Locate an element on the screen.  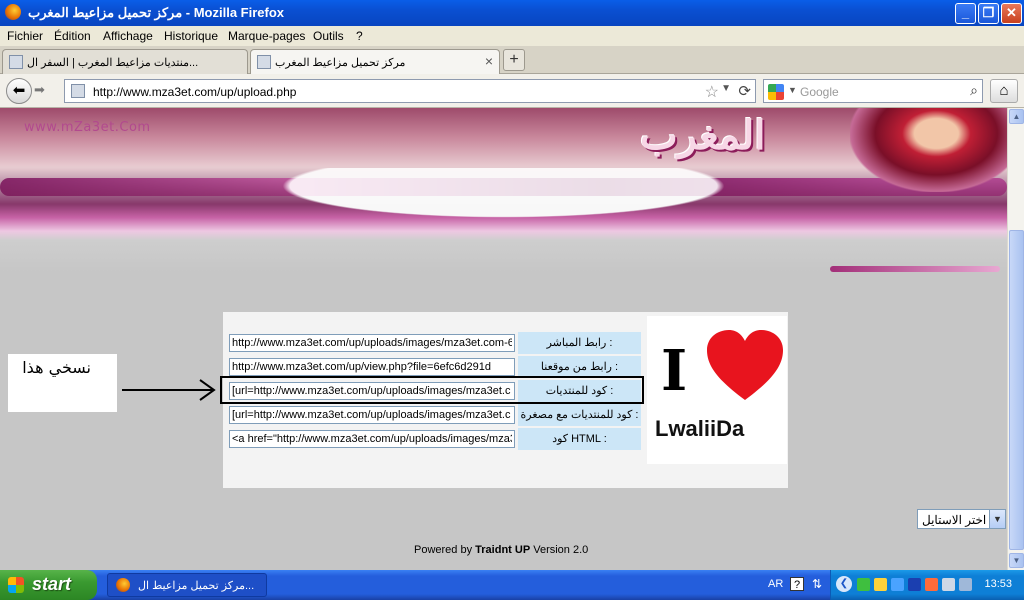
google-icon is located at coordinates (776, 92).